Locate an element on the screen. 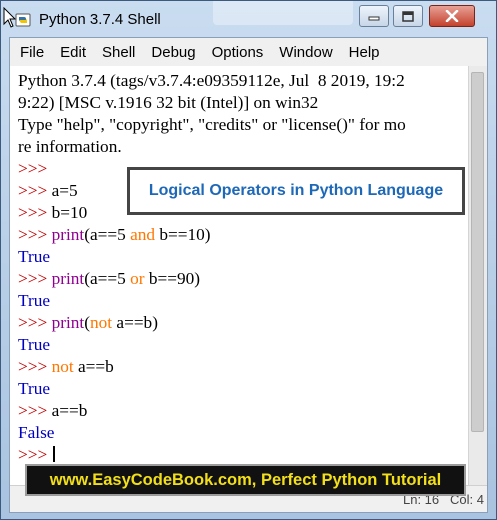 This screenshot has width=497, height=520. python-app-icon is located at coordinates (23, 20).